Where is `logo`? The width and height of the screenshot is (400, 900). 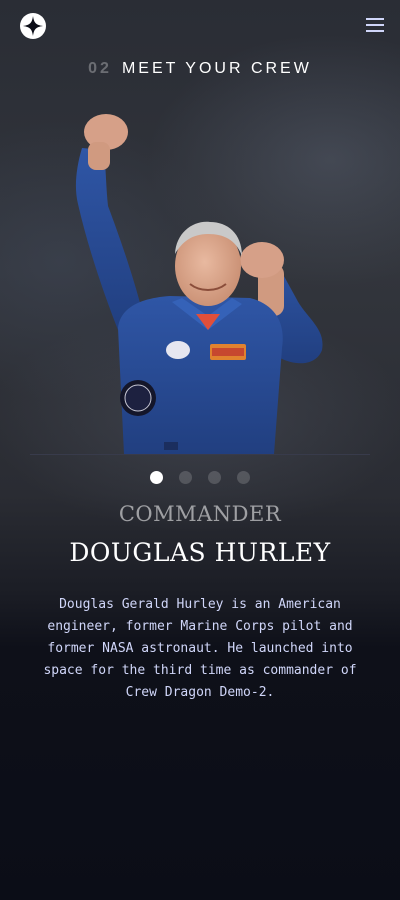
logo is located at coordinates (33, 26).